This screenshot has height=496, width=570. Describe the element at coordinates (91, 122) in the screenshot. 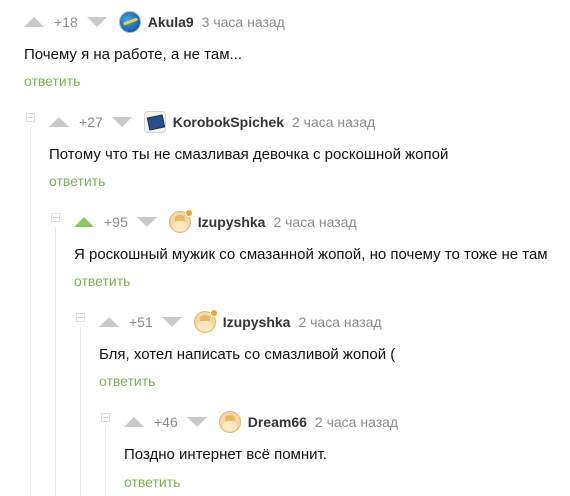

I see `comment-rating: +27` at that location.